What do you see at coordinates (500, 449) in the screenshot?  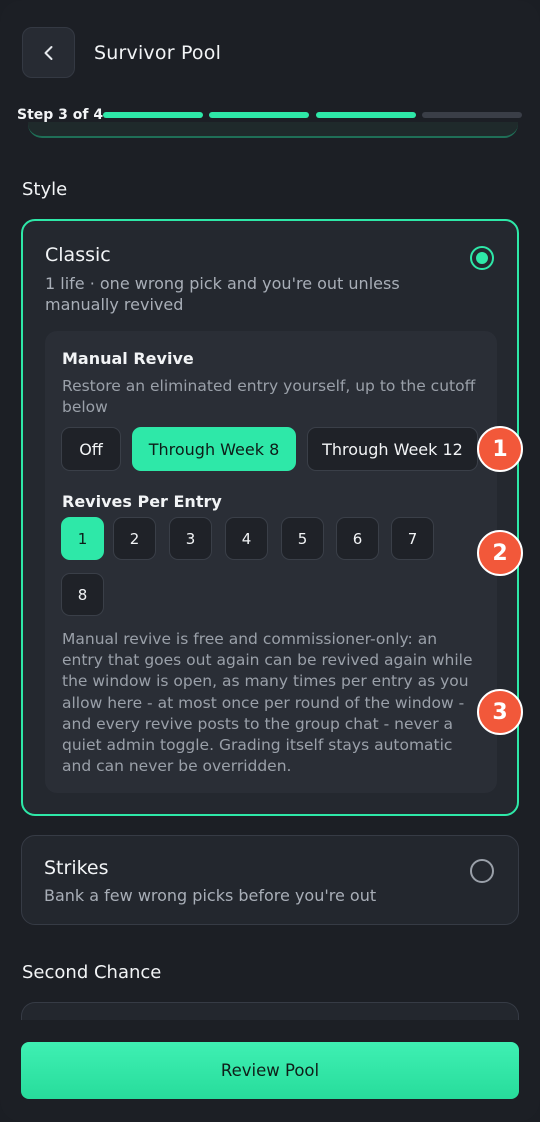 I see `annotation-marker-1: 1` at bounding box center [500, 449].